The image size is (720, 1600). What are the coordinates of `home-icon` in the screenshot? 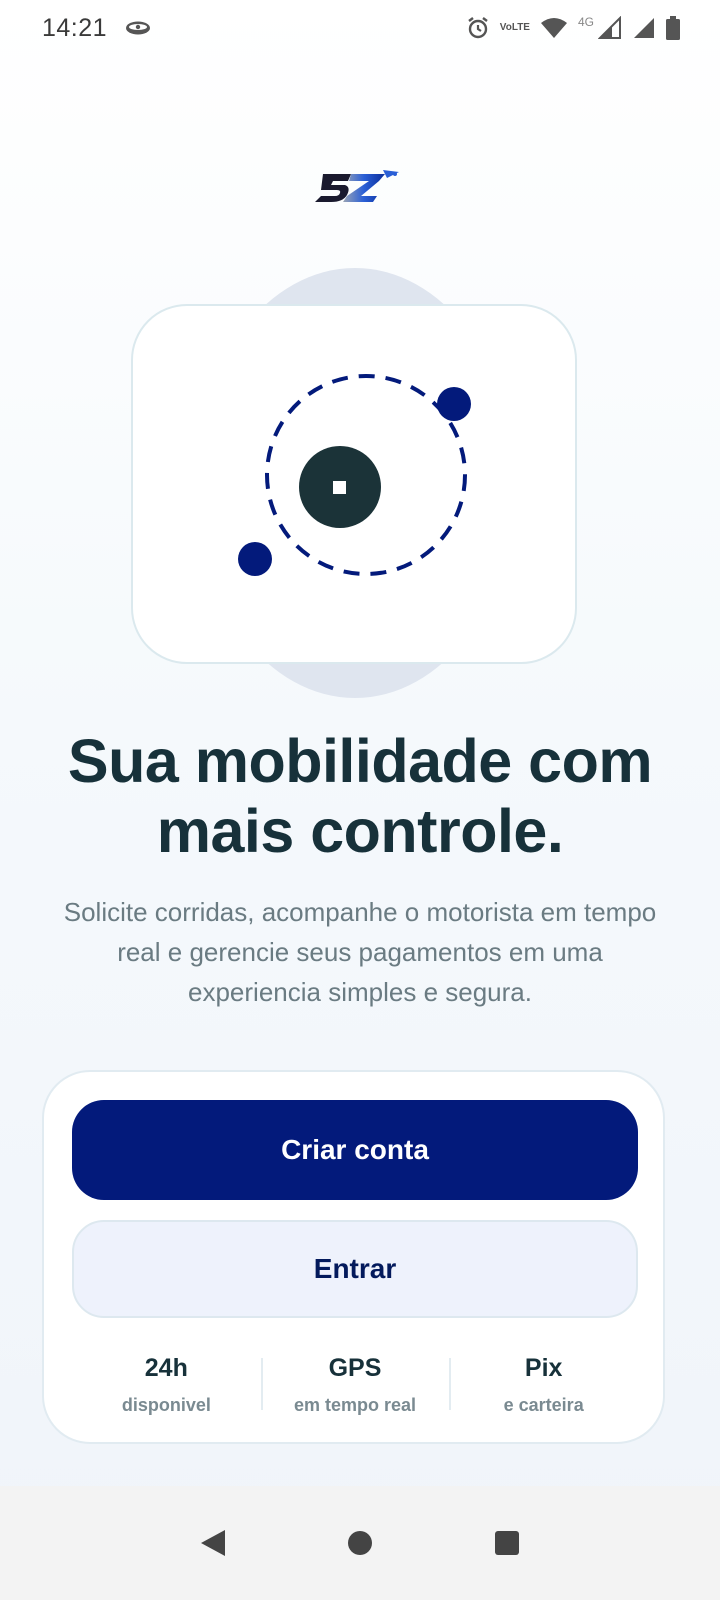 It's located at (360, 1543).